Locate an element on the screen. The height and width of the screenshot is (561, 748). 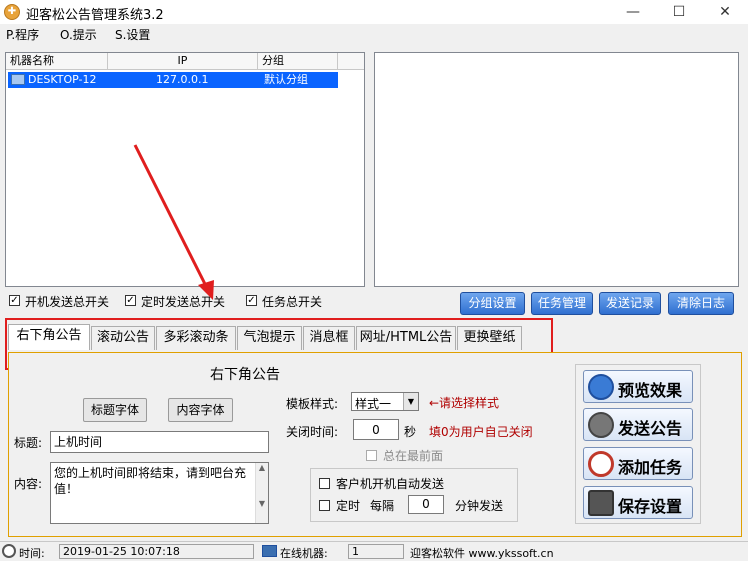
status-online-label: 在线机器: is located at coordinates (304, 553).